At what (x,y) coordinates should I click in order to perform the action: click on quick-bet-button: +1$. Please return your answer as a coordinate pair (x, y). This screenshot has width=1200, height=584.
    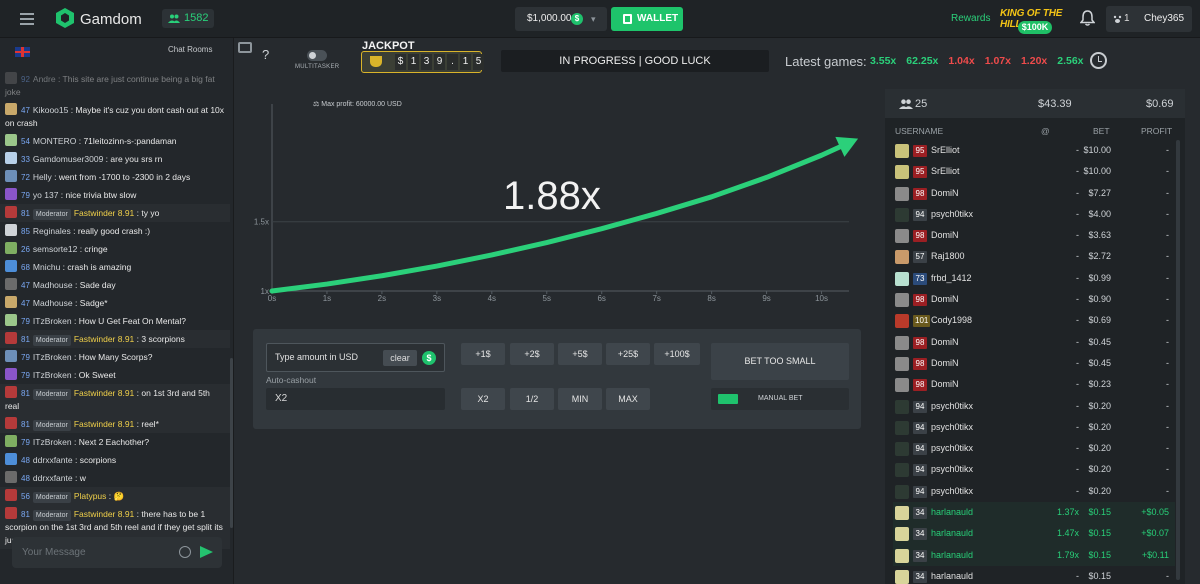
    Looking at the image, I should click on (483, 354).